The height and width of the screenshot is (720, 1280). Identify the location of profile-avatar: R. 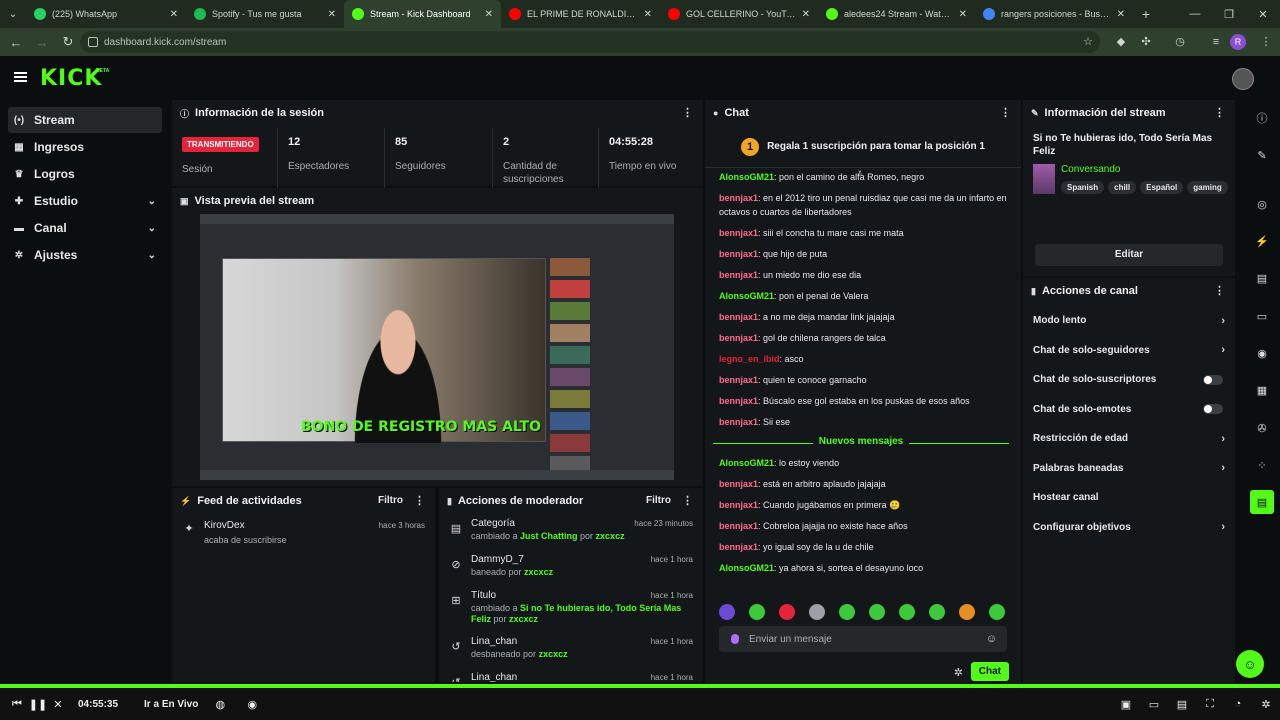
(1238, 42).